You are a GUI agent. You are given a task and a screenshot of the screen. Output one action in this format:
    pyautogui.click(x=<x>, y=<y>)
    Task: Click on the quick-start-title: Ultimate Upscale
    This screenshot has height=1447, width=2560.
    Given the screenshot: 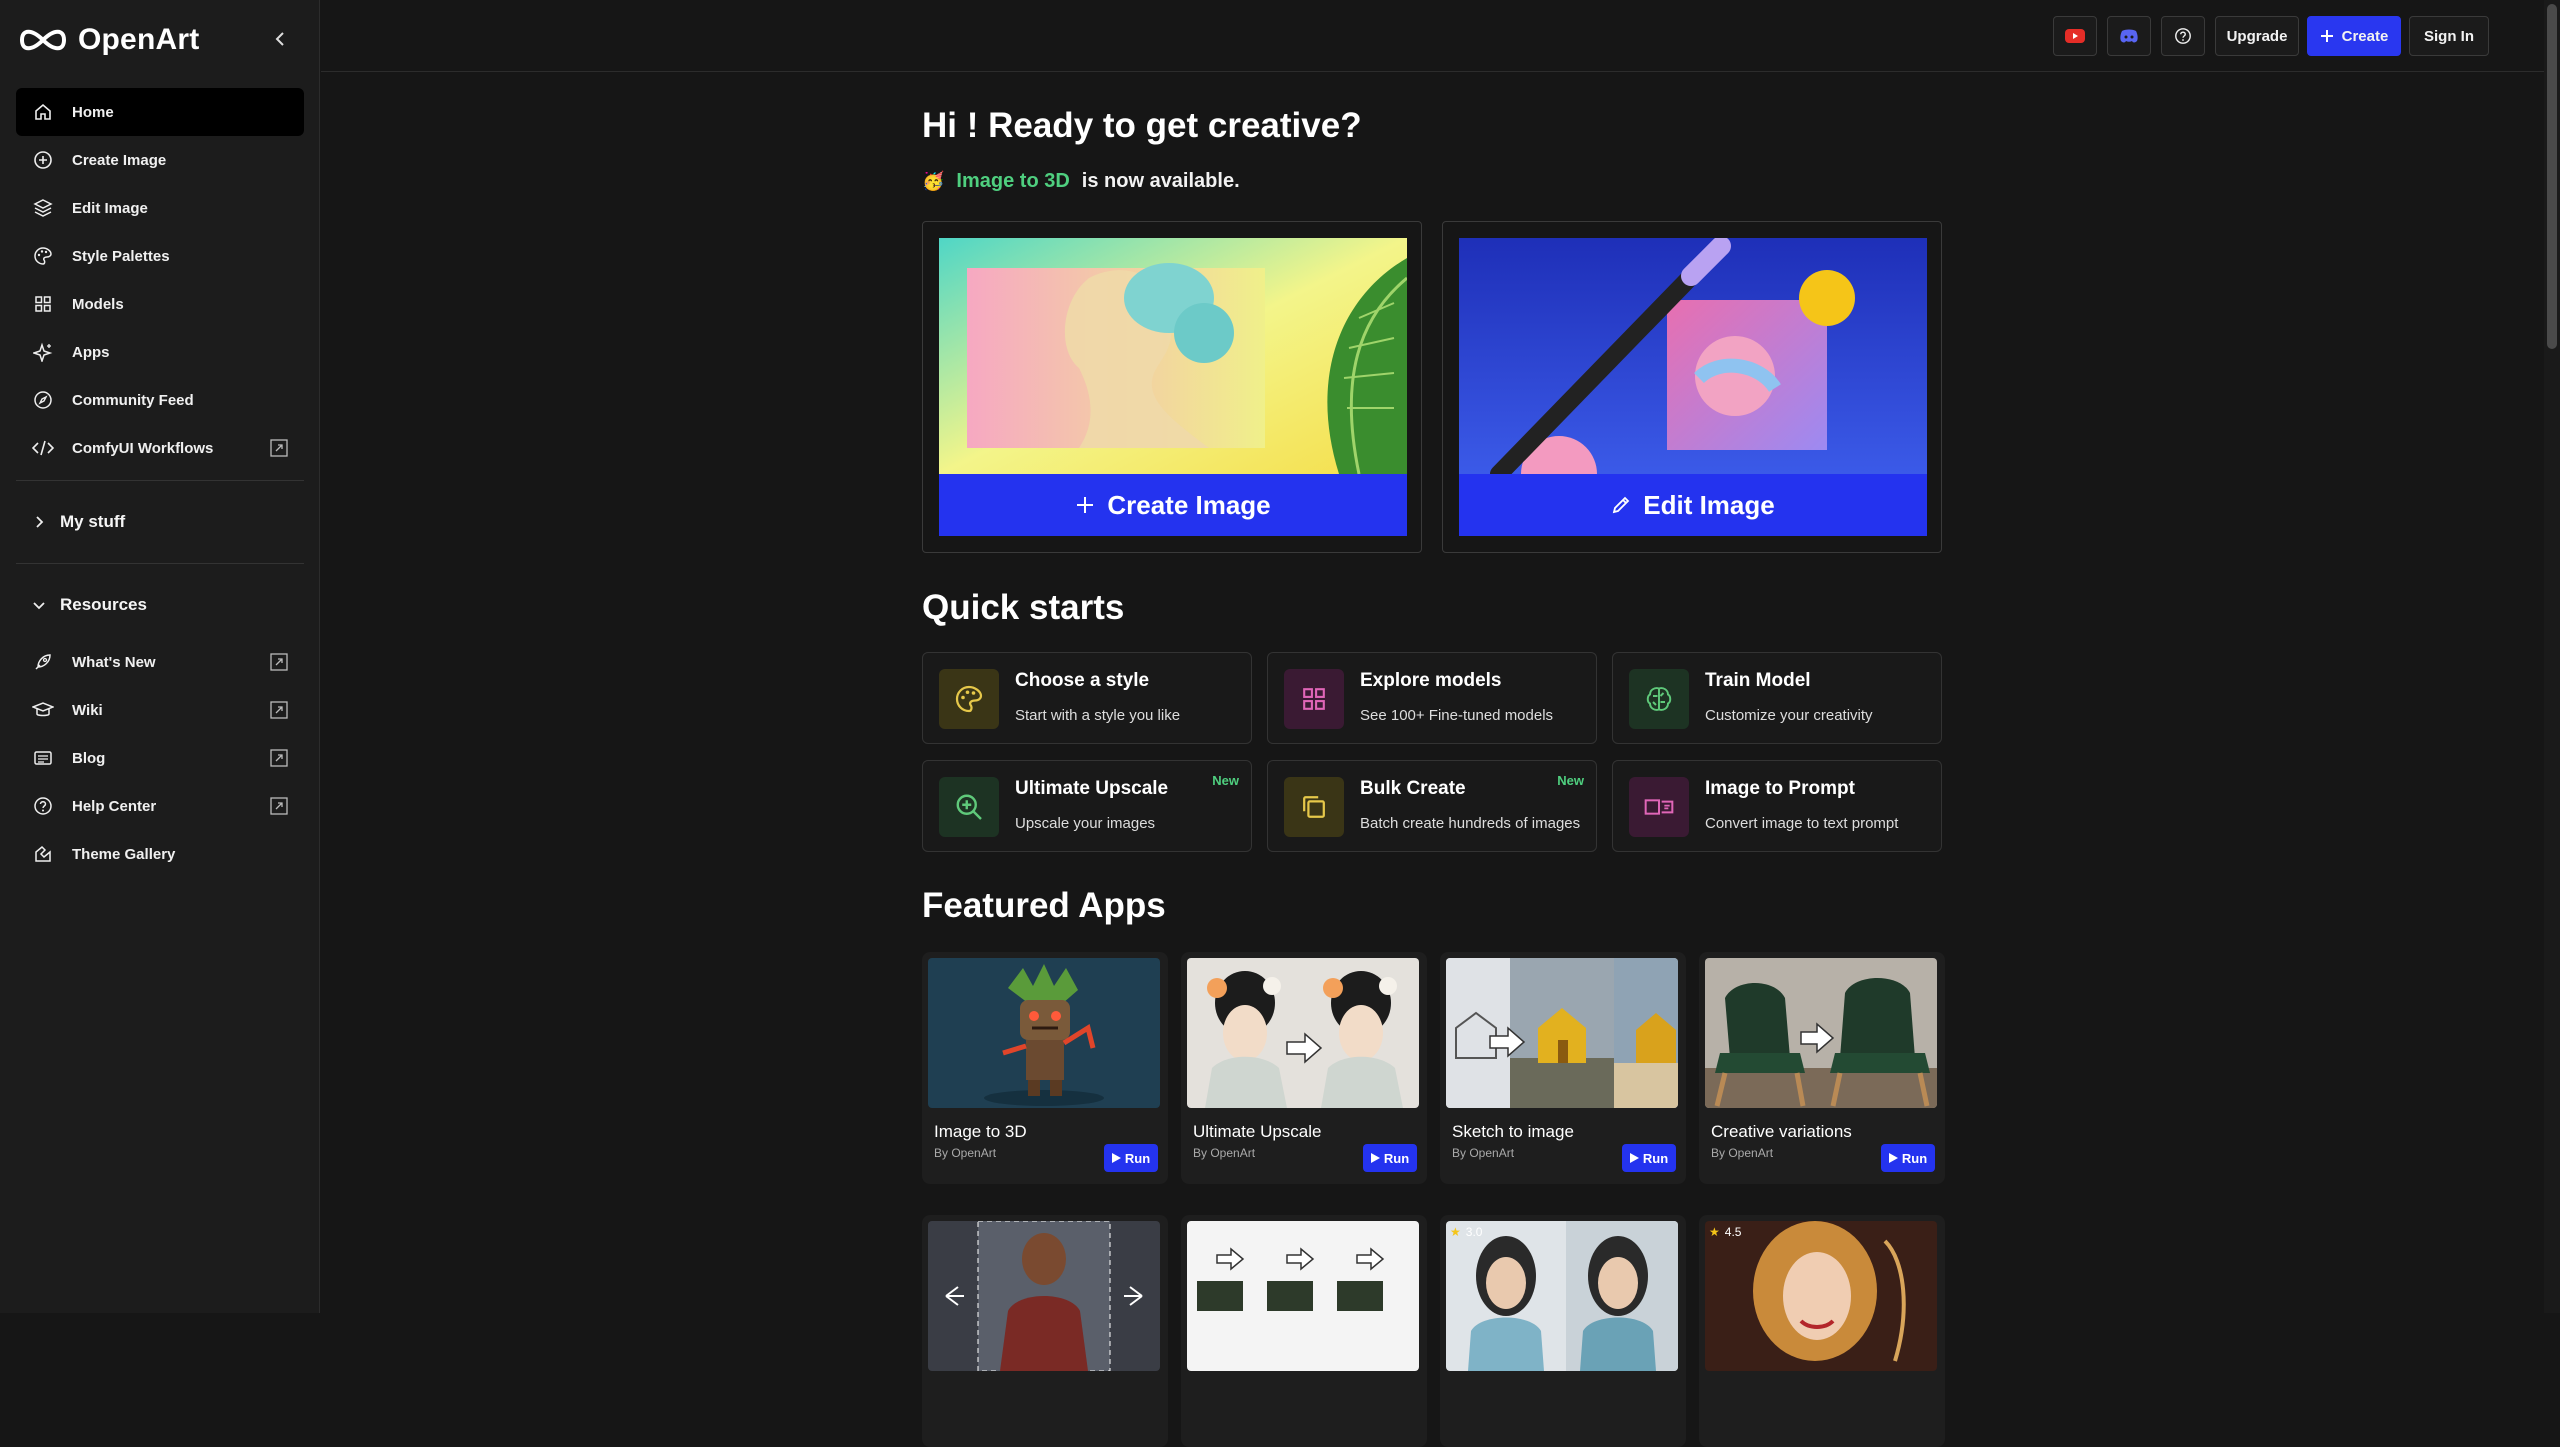 What is the action you would take?
    pyautogui.click(x=1092, y=788)
    